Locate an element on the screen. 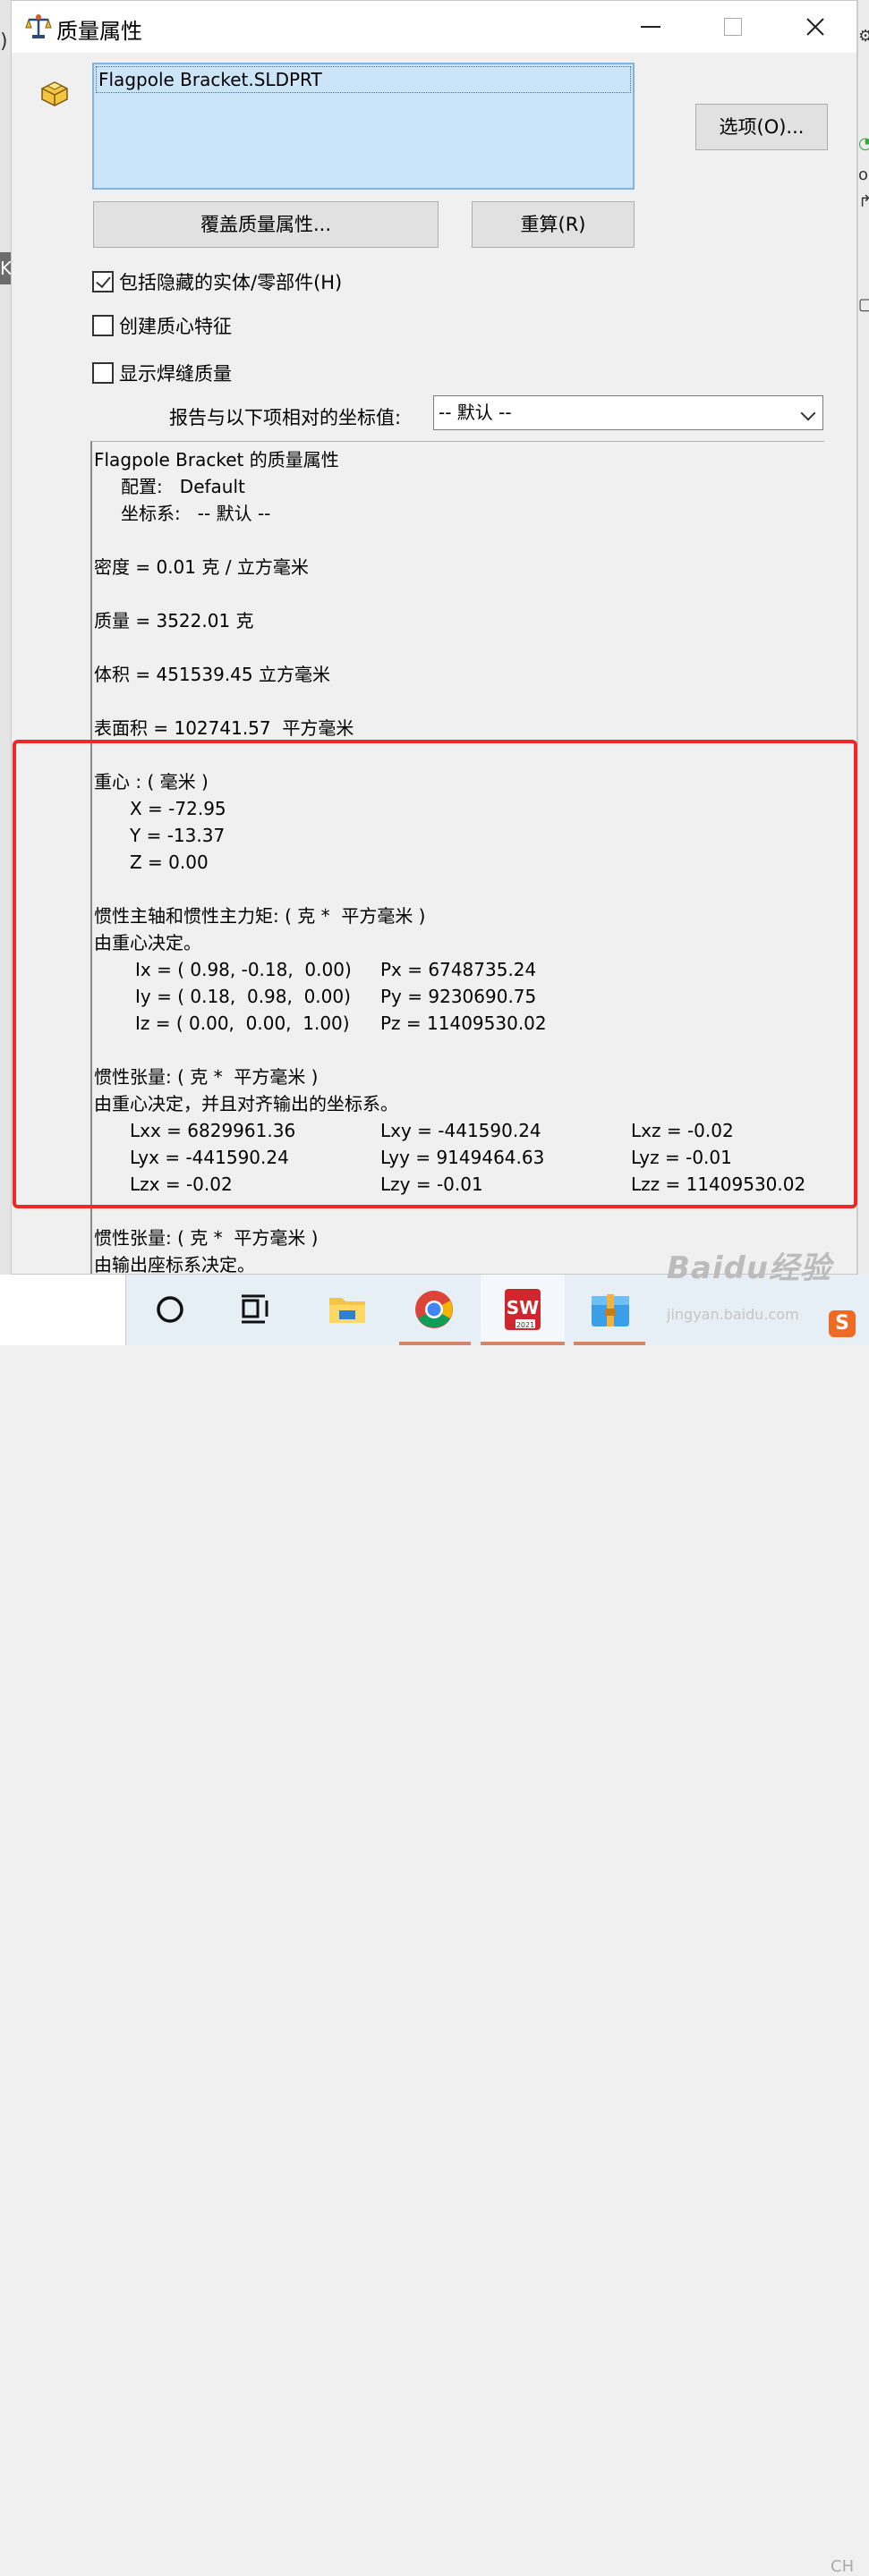  background-app-right: ⚙ ◔ o ↱ ▢ is located at coordinates (863, 637).